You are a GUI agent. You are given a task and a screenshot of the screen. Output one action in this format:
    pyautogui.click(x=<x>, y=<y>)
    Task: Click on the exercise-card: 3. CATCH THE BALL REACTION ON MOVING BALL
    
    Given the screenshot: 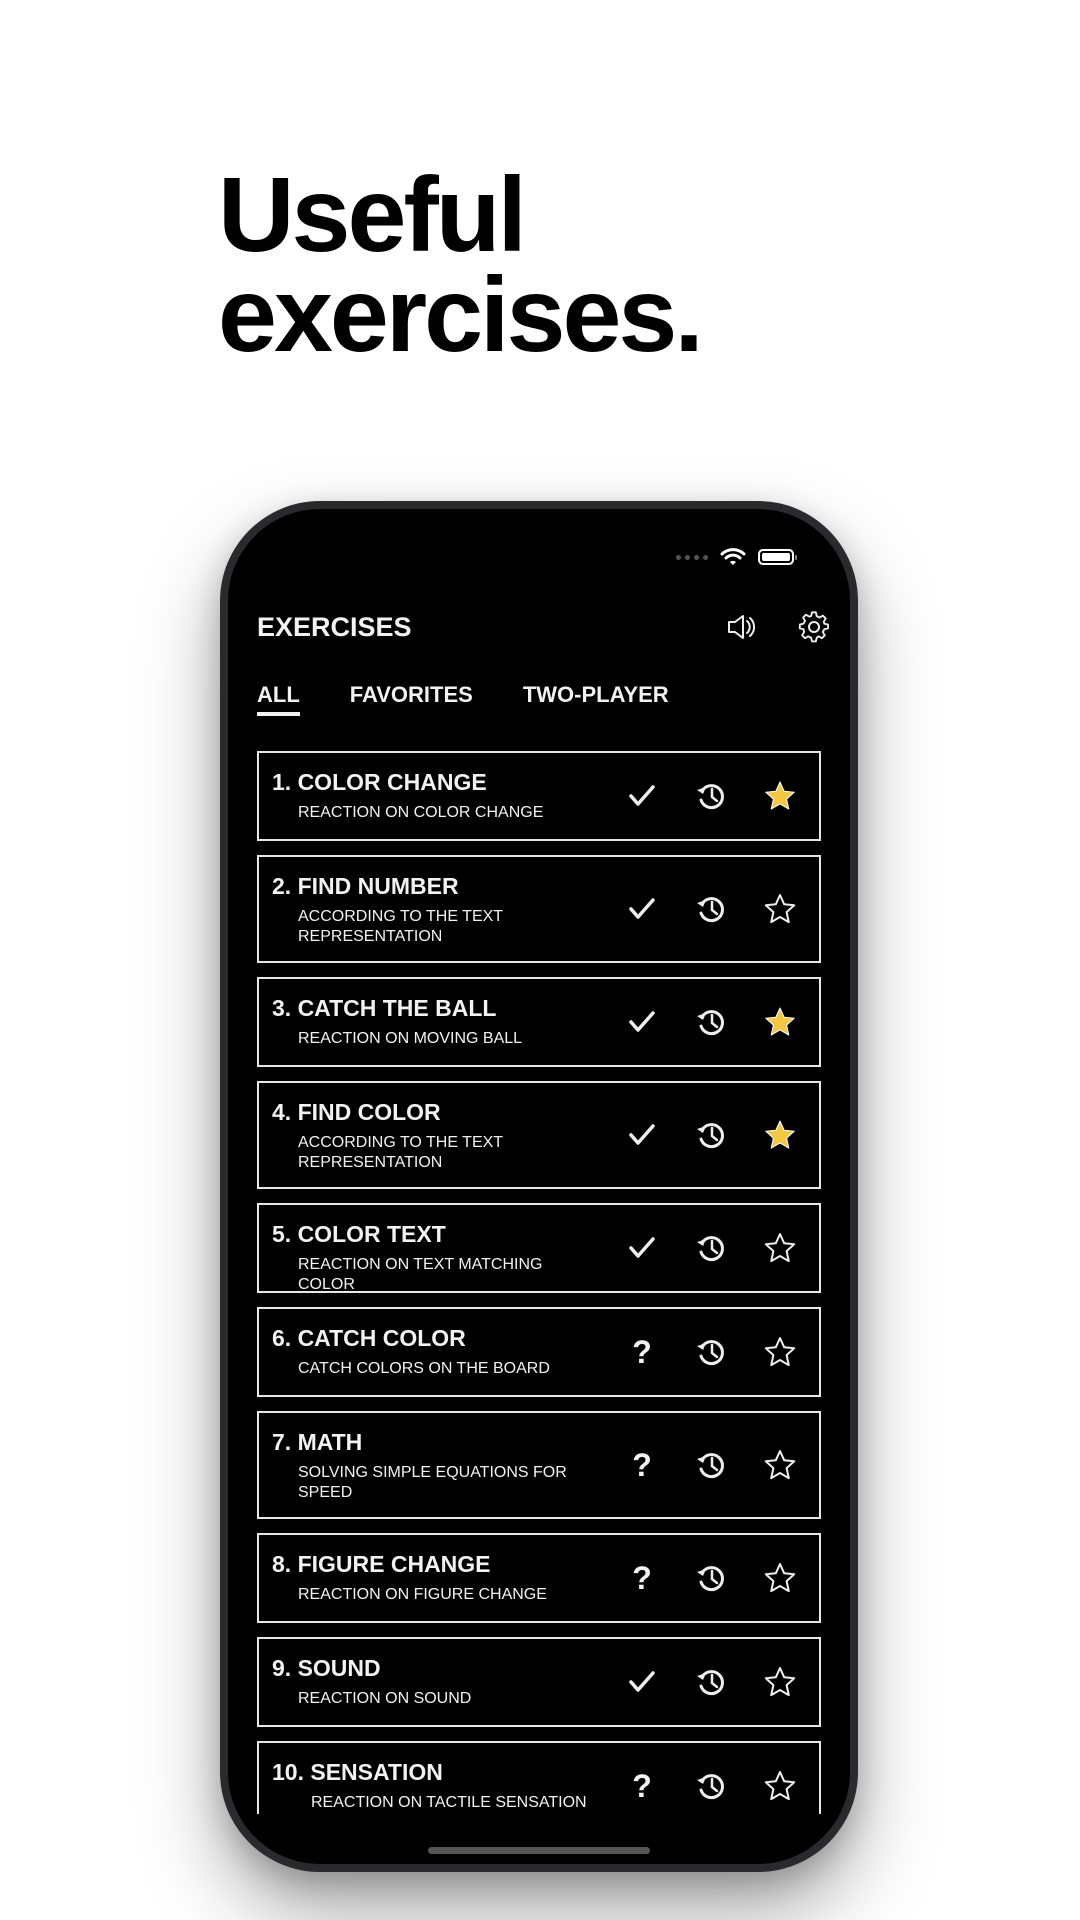 What is the action you would take?
    pyautogui.click(x=539, y=1022)
    